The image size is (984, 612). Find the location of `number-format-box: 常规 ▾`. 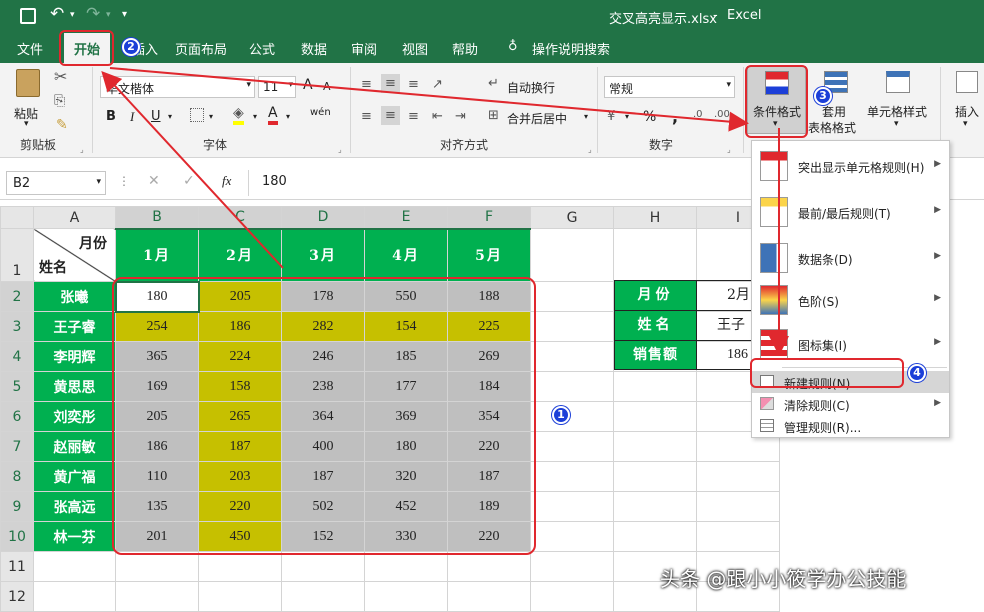

number-format-box: 常规 ▾ is located at coordinates (669, 87).